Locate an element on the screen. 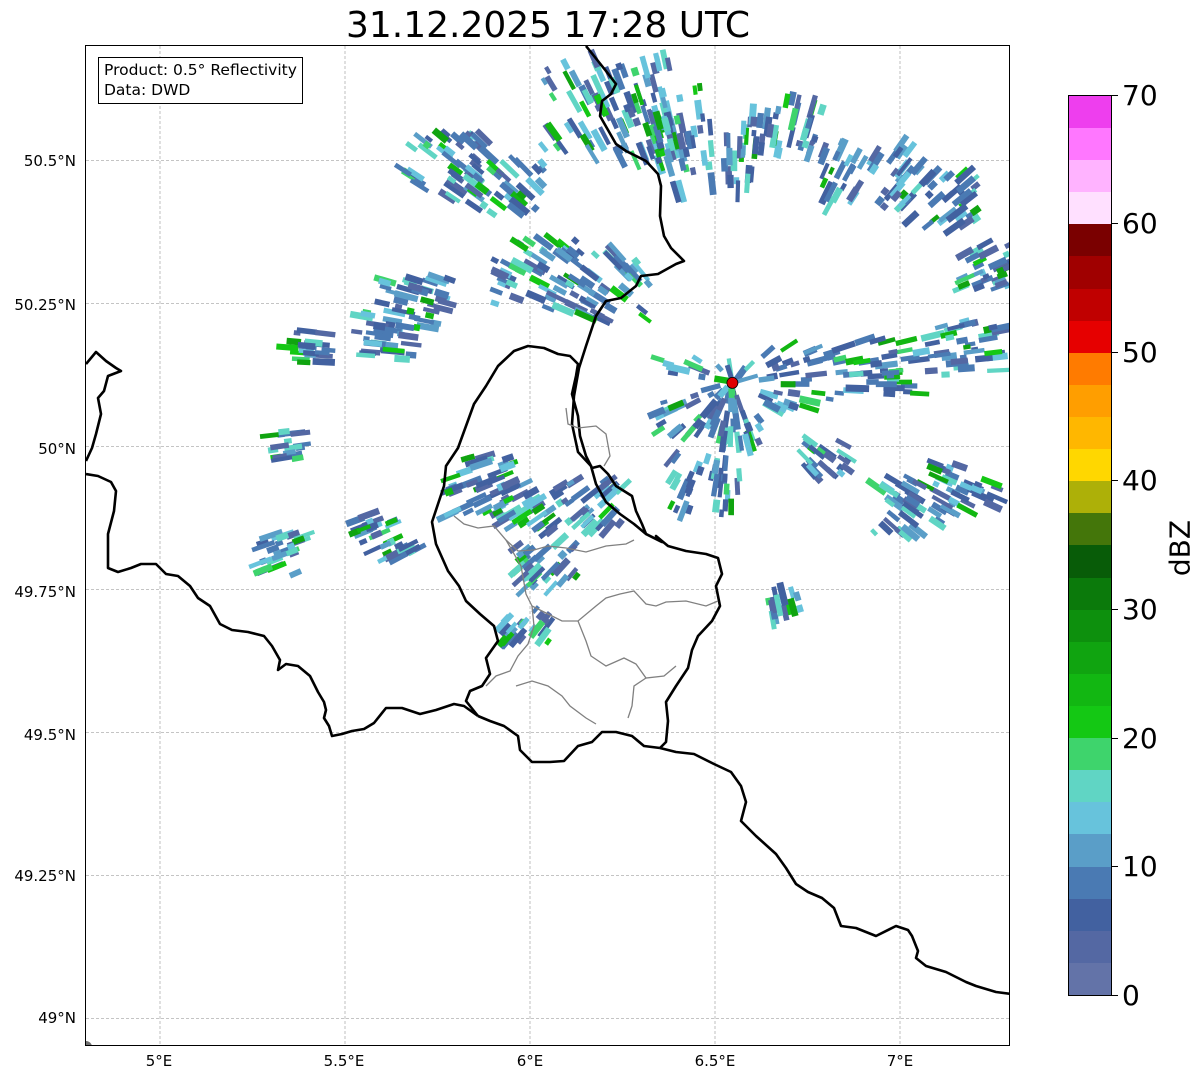  corner-mark is located at coordinates (89, 1043).